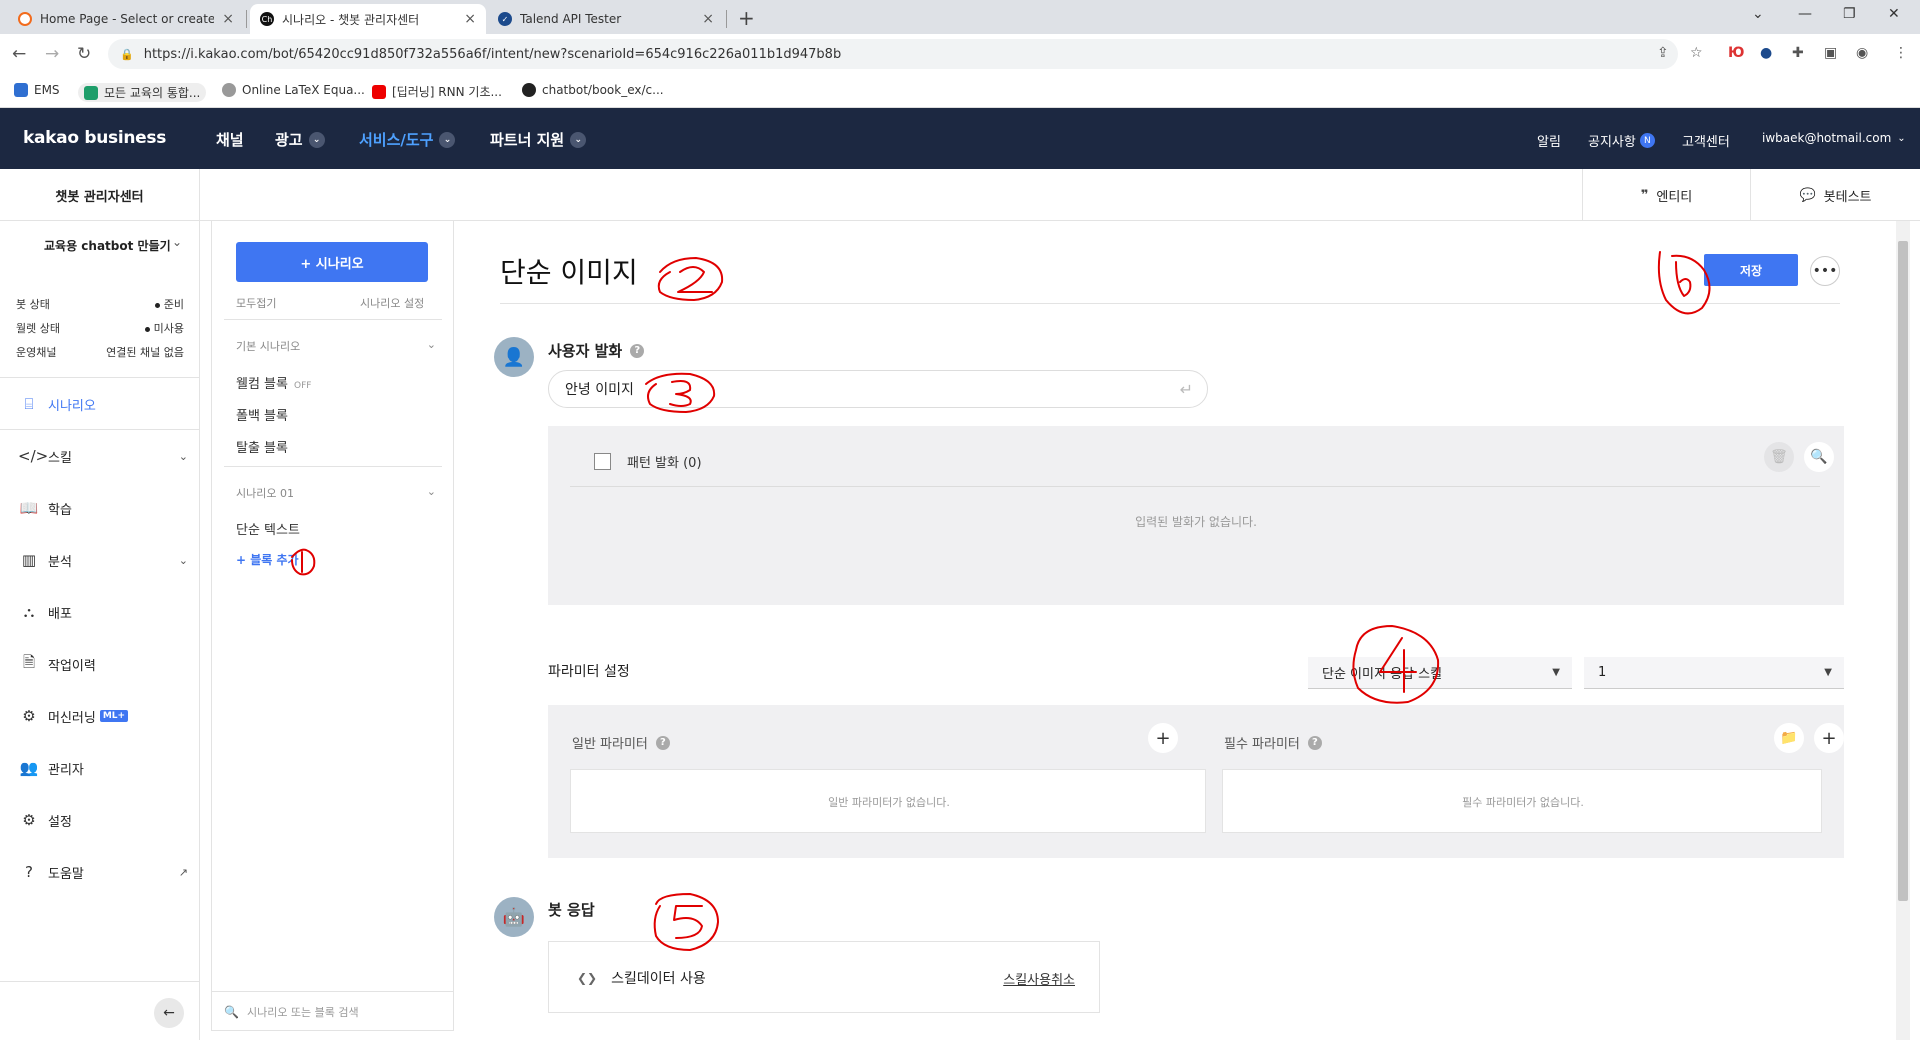 This screenshot has width=1920, height=1040. What do you see at coordinates (94, 138) in the screenshot?
I see `kakao-business-logo: kakao business` at bounding box center [94, 138].